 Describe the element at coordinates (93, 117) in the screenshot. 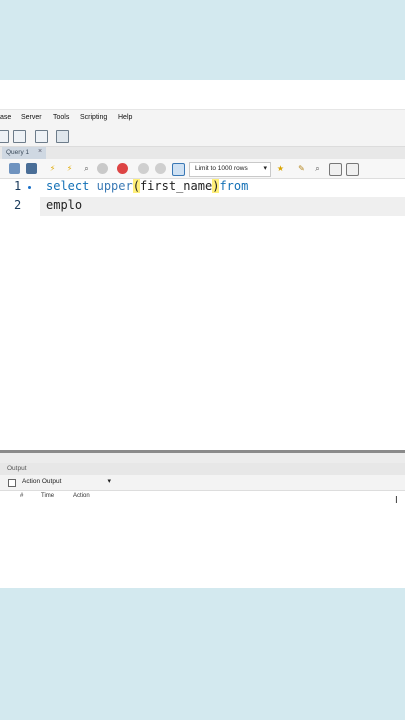

I see `menu-scripting: Scripting` at that location.